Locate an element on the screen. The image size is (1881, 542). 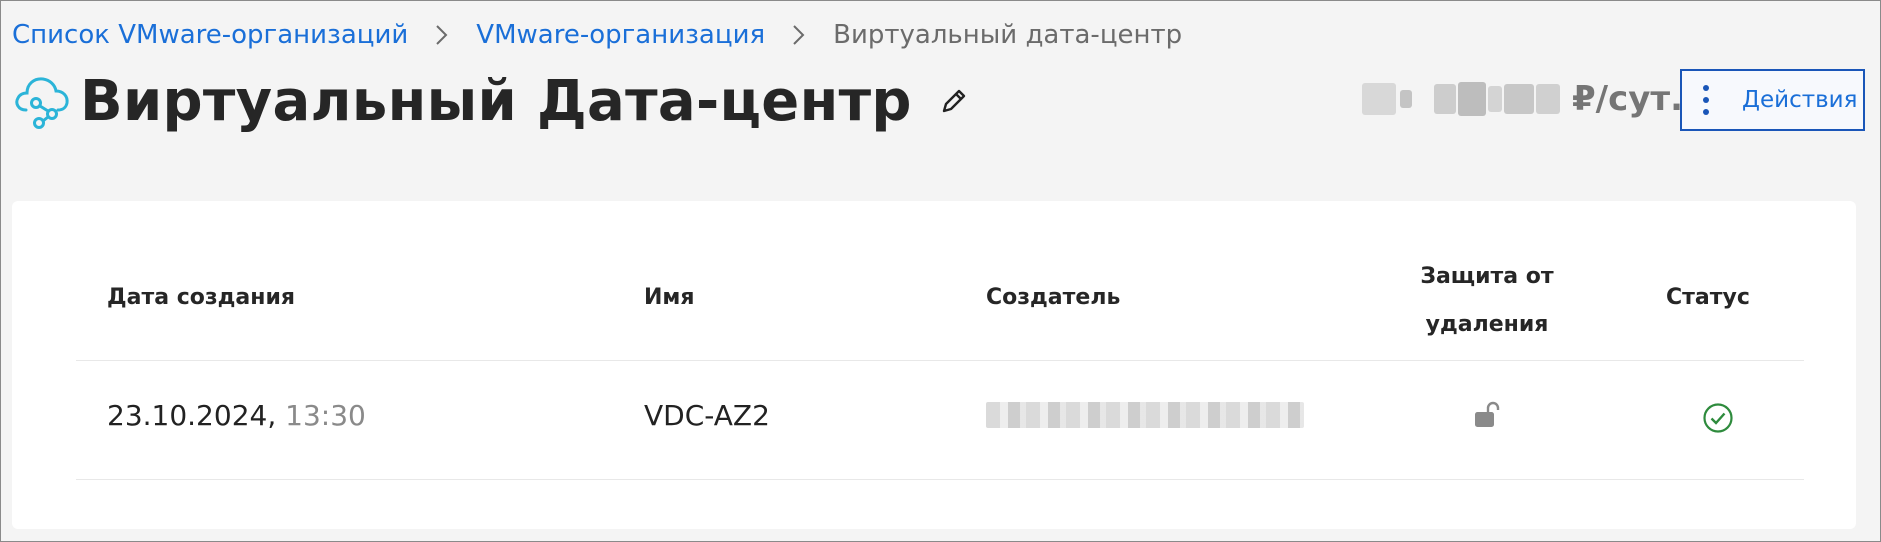
actions-button-label: Действия is located at coordinates (1800, 100).